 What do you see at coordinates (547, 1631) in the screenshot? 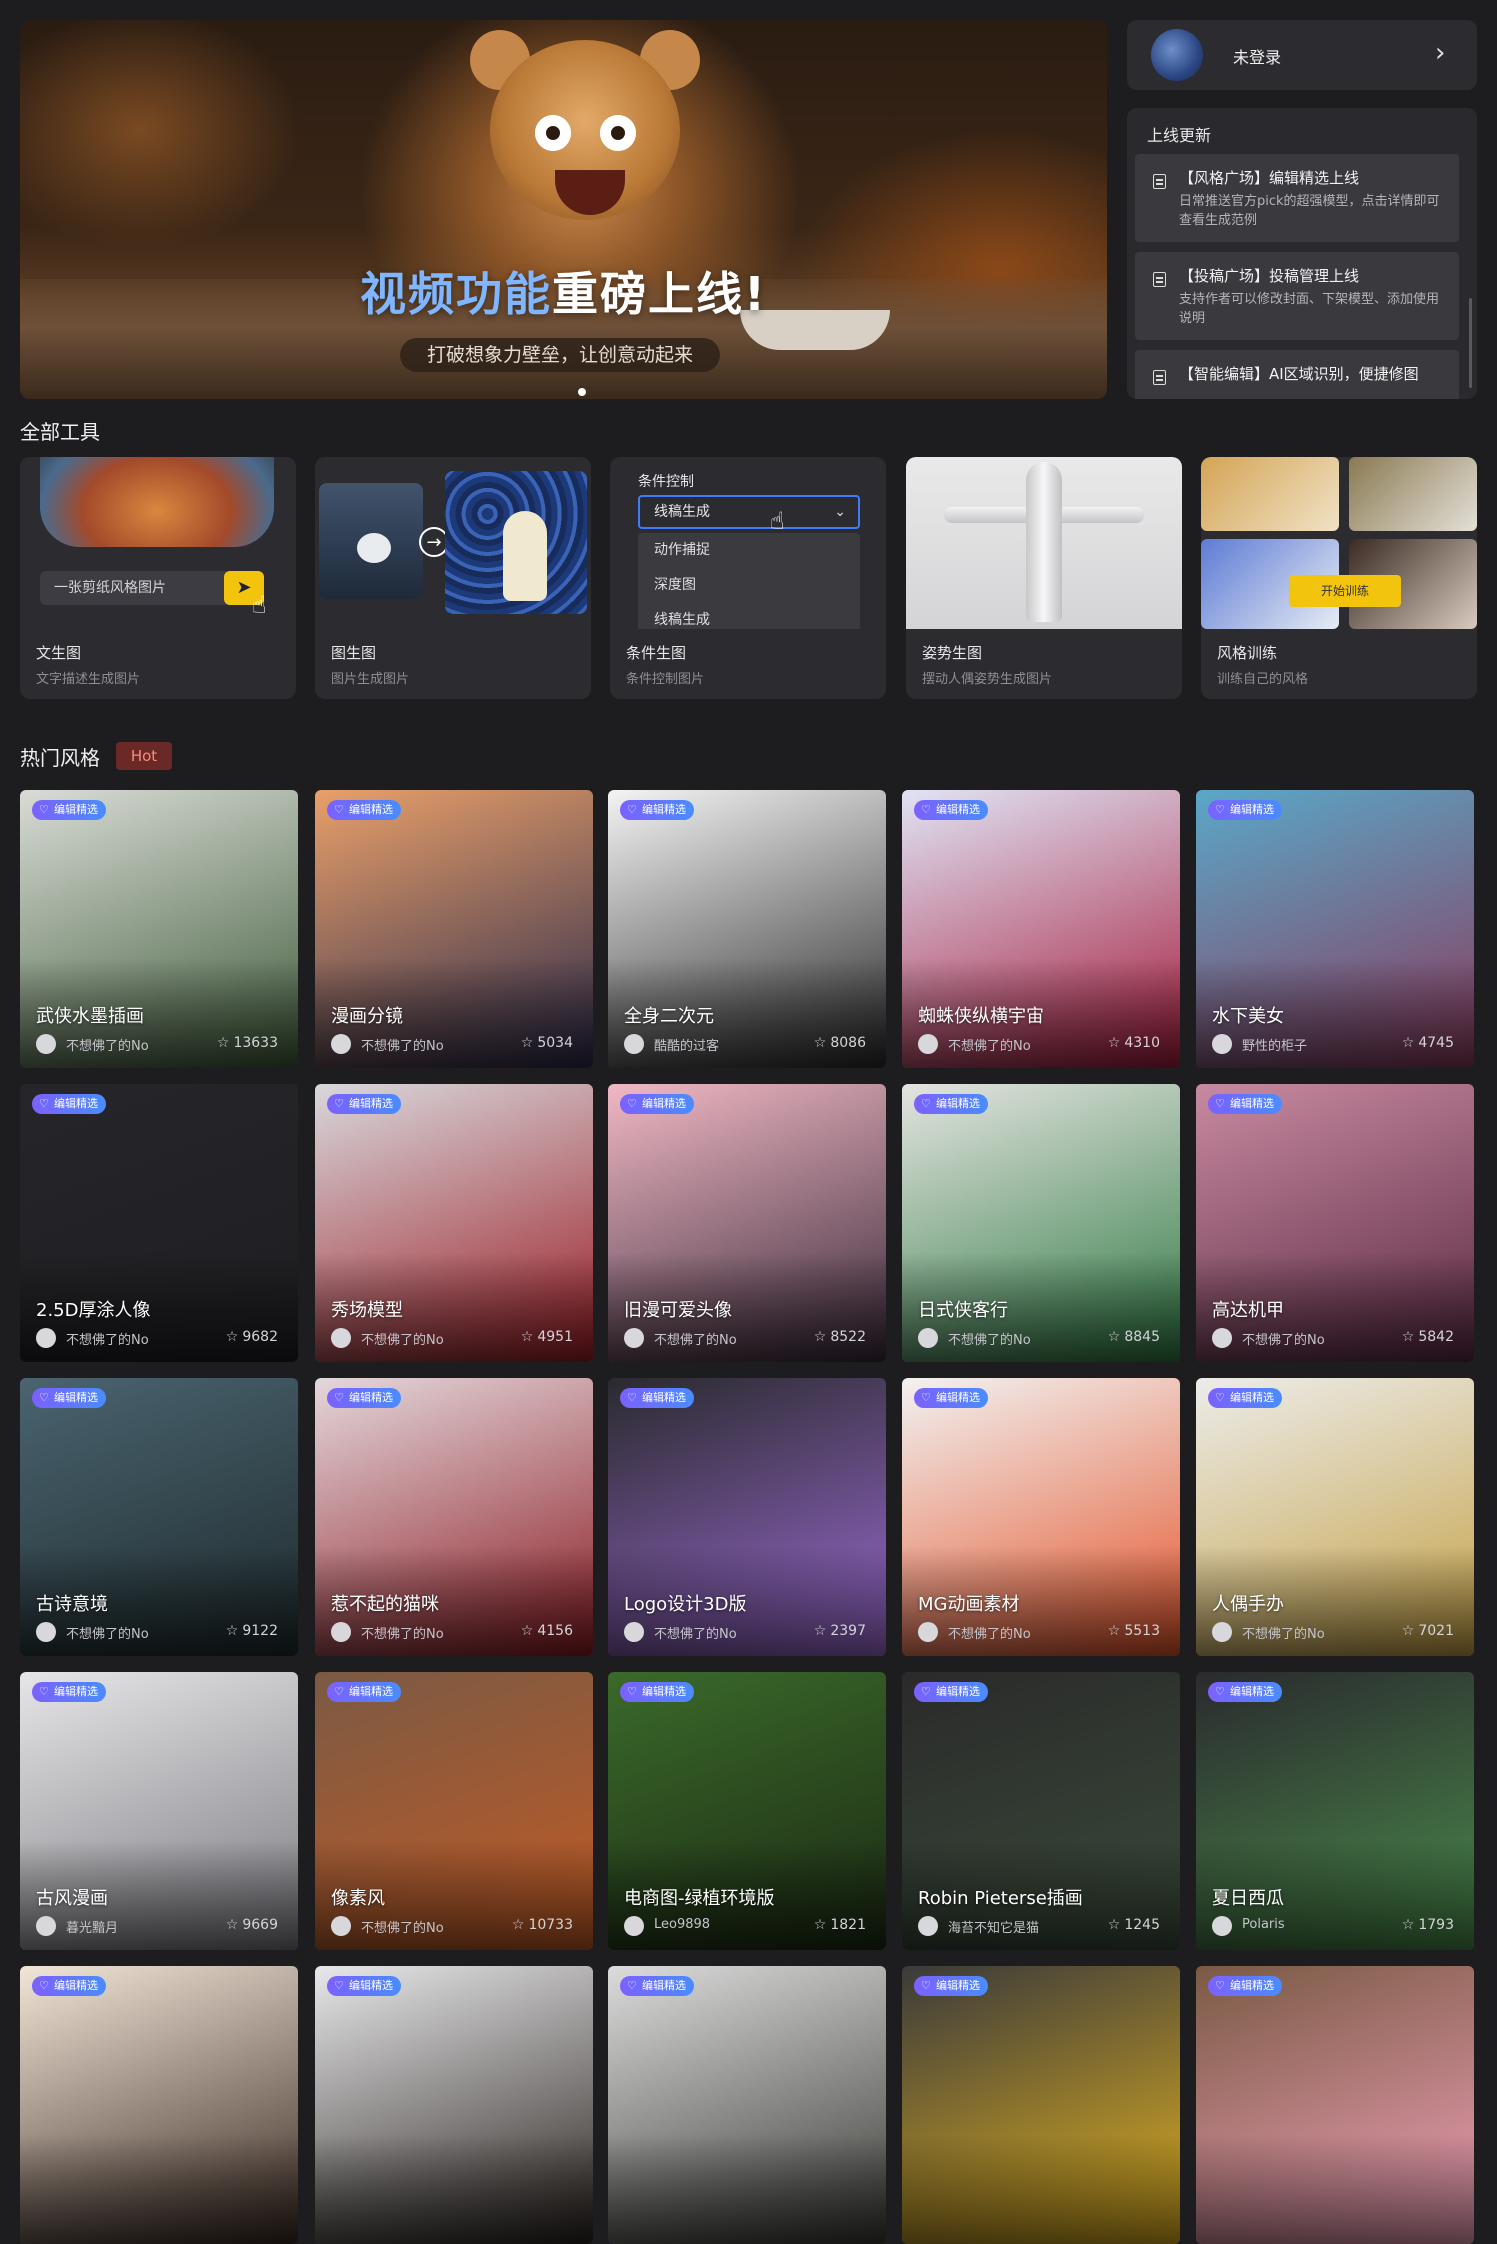
I see `style-card-likes: ☆ 4156` at bounding box center [547, 1631].